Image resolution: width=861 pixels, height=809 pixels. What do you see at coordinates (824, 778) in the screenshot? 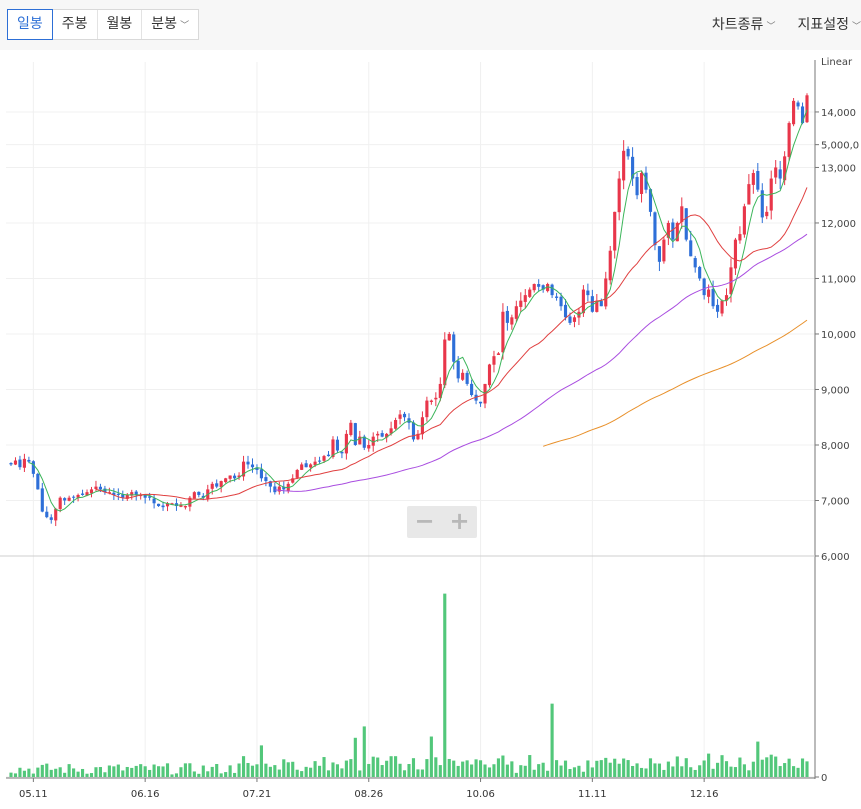
I see `volume-tick-label: 0` at bounding box center [824, 778].